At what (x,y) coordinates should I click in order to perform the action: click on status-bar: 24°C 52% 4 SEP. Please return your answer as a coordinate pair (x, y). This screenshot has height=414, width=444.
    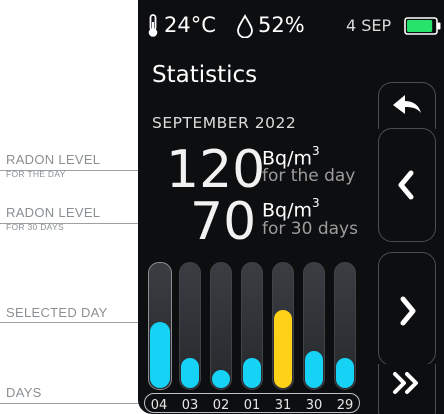
    Looking at the image, I should click on (291, 26).